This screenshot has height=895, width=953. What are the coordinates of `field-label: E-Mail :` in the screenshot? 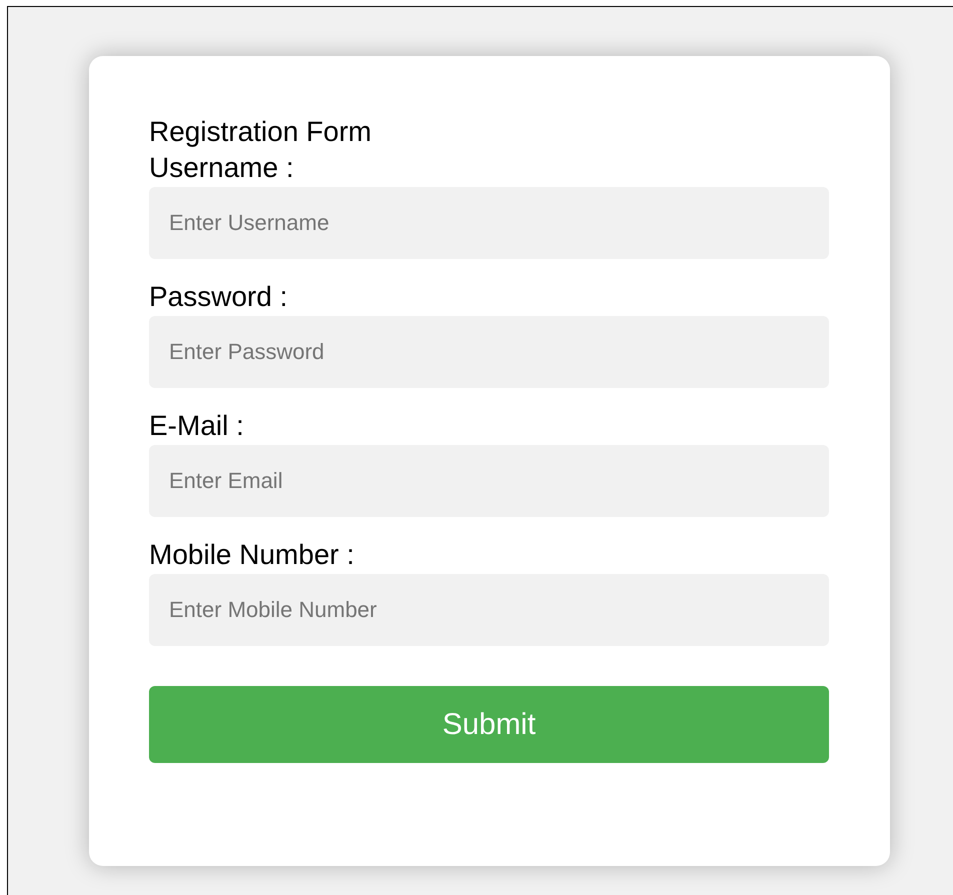 It's located at (197, 426).